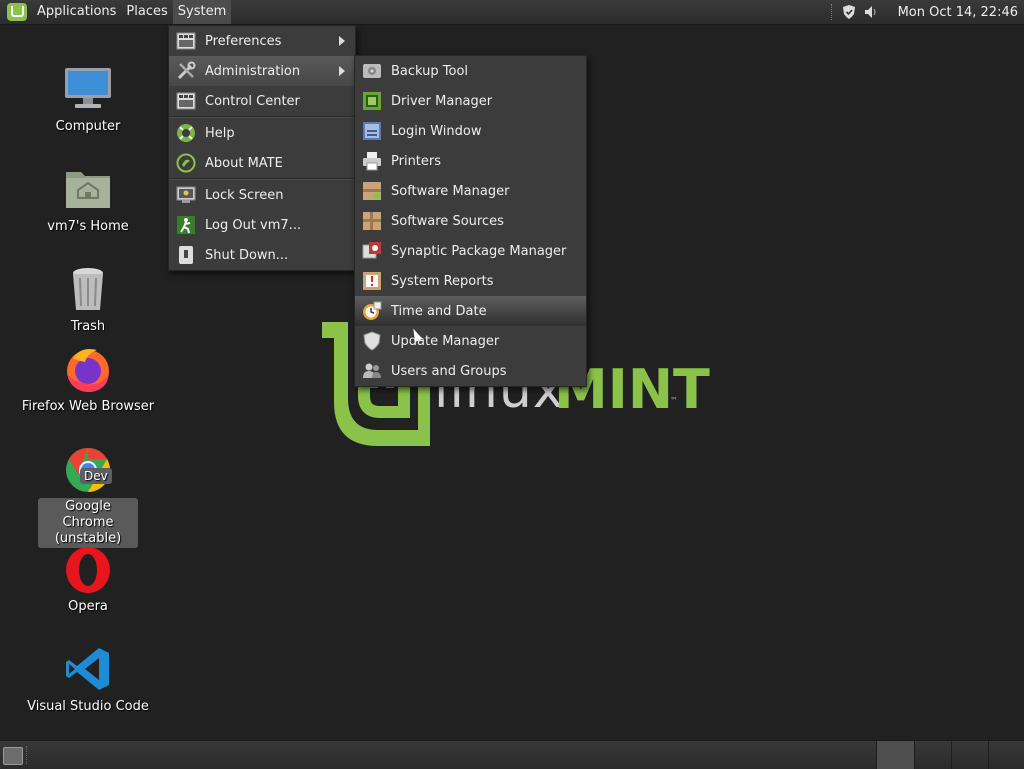  Describe the element at coordinates (262, 133) in the screenshot. I see `menu-item-help: Help` at that location.